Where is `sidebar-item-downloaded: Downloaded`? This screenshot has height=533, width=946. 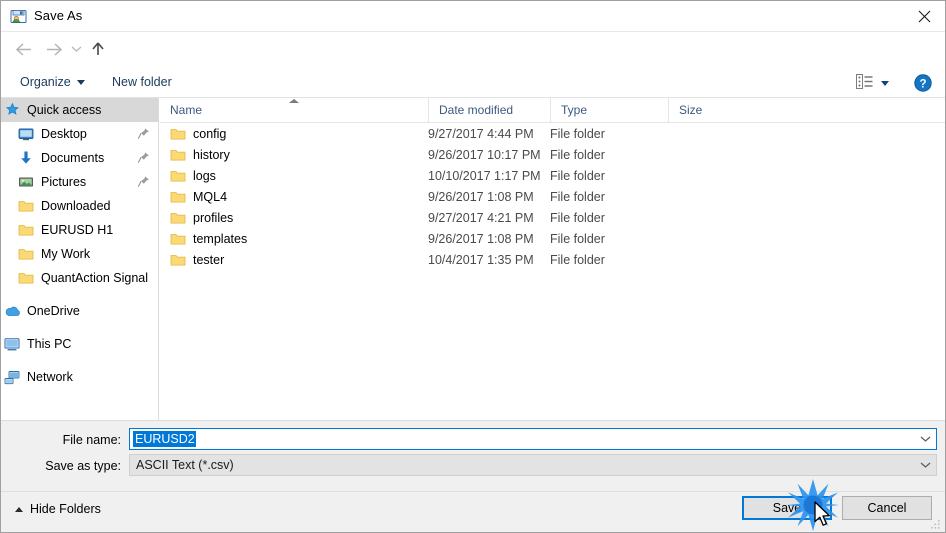 sidebar-item-downloaded: Downloaded is located at coordinates (79, 206).